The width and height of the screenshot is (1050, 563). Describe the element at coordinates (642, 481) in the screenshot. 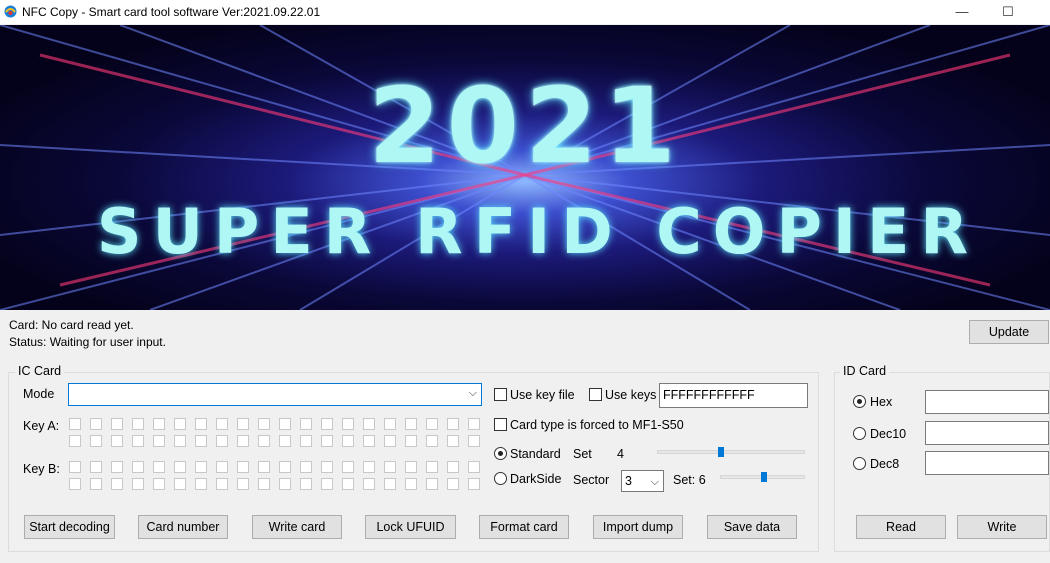

I see `sector-dropdown: 3 ⌵` at that location.